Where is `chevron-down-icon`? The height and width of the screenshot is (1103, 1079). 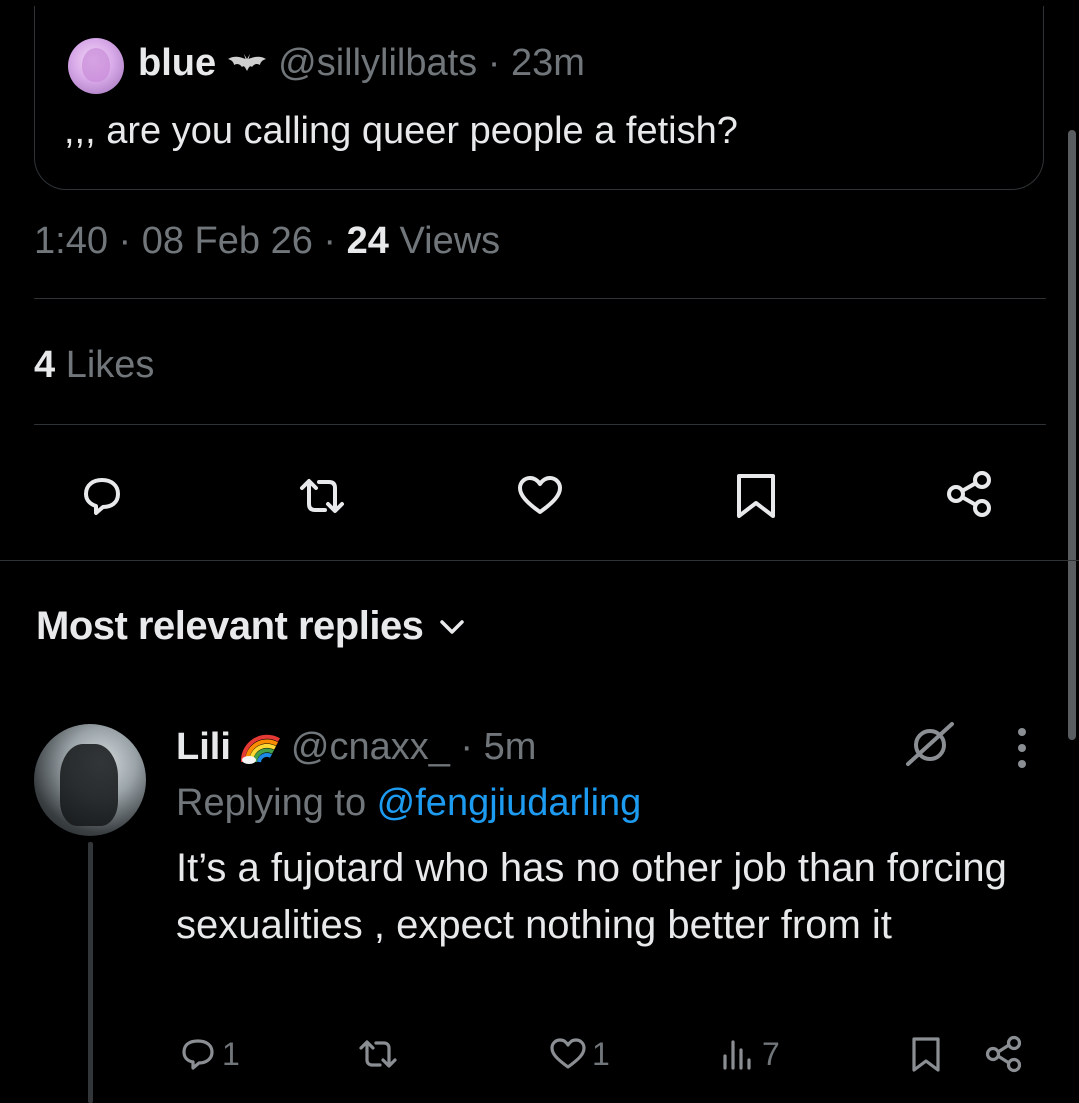
chevron-down-icon is located at coordinates (452, 626).